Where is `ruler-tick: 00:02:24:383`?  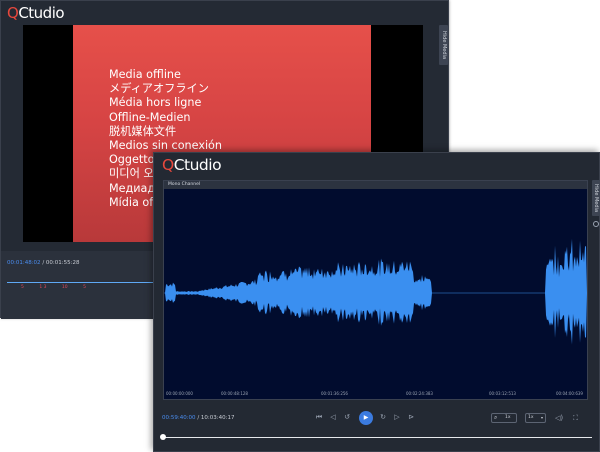
ruler-tick: 00:02:24:383 is located at coordinates (419, 393).